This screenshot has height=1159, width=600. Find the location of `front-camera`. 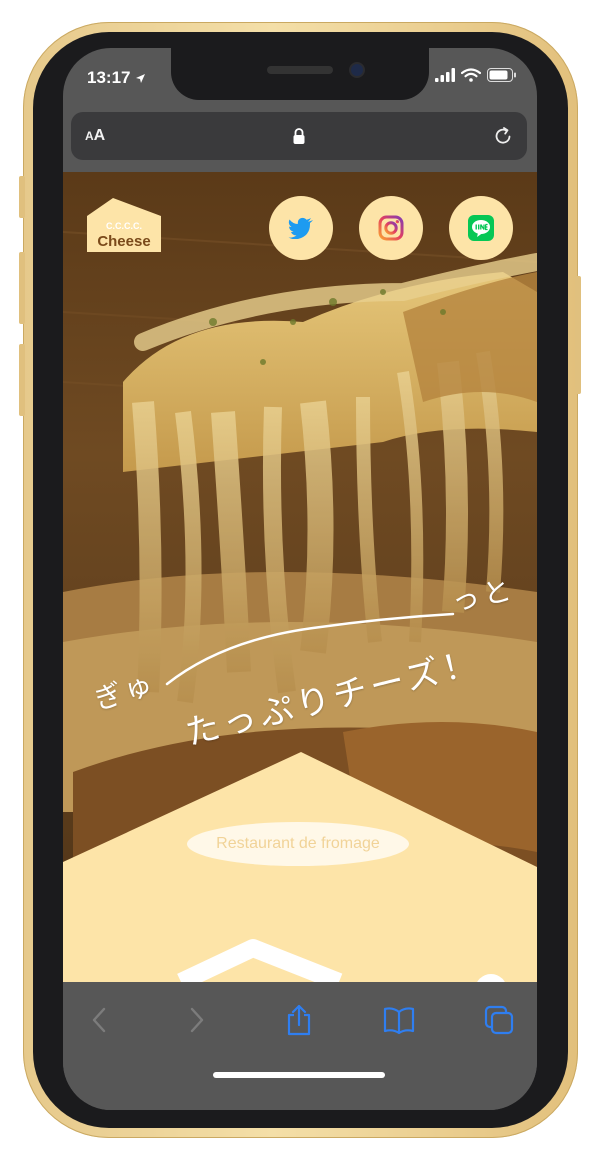

front-camera is located at coordinates (357, 70).